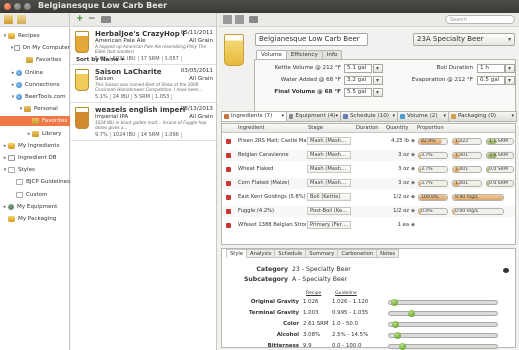 This screenshot has width=519, height=350. I want to click on open-folder-icon, so click(21, 19).